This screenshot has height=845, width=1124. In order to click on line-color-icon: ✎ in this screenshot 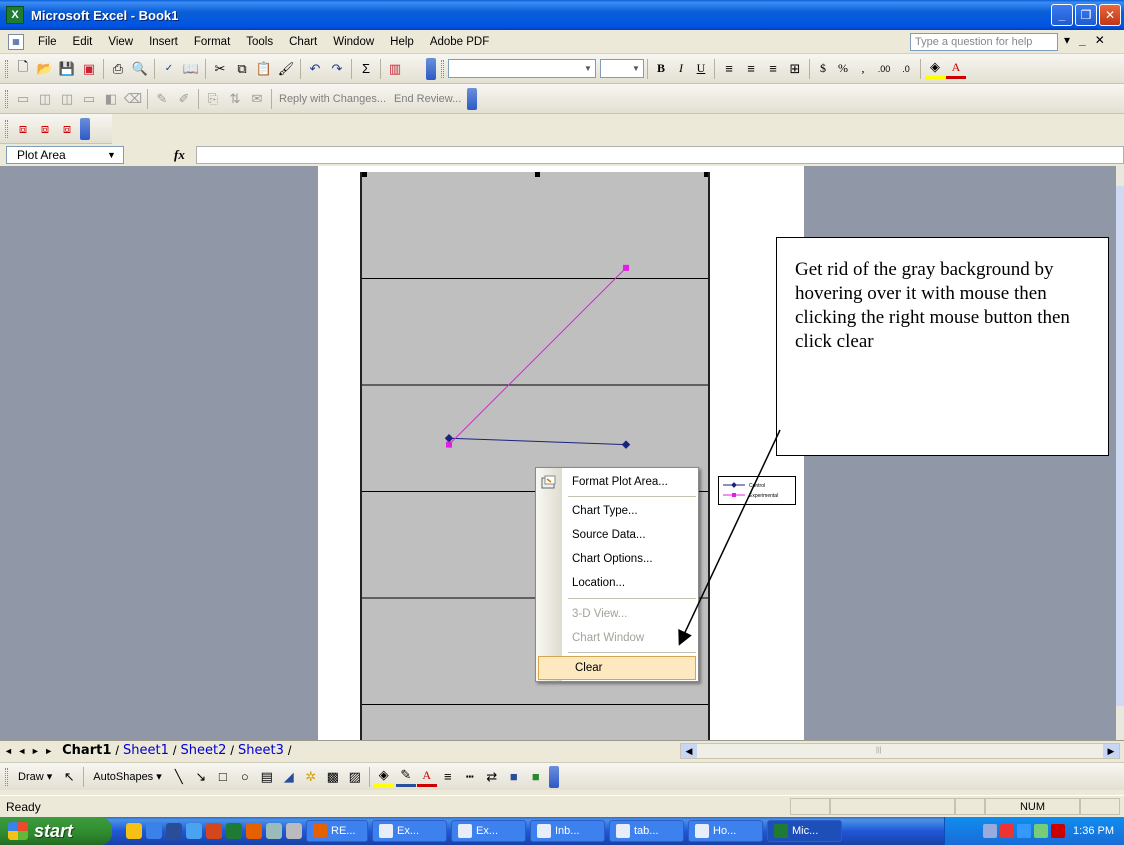, I will do `click(405, 777)`.